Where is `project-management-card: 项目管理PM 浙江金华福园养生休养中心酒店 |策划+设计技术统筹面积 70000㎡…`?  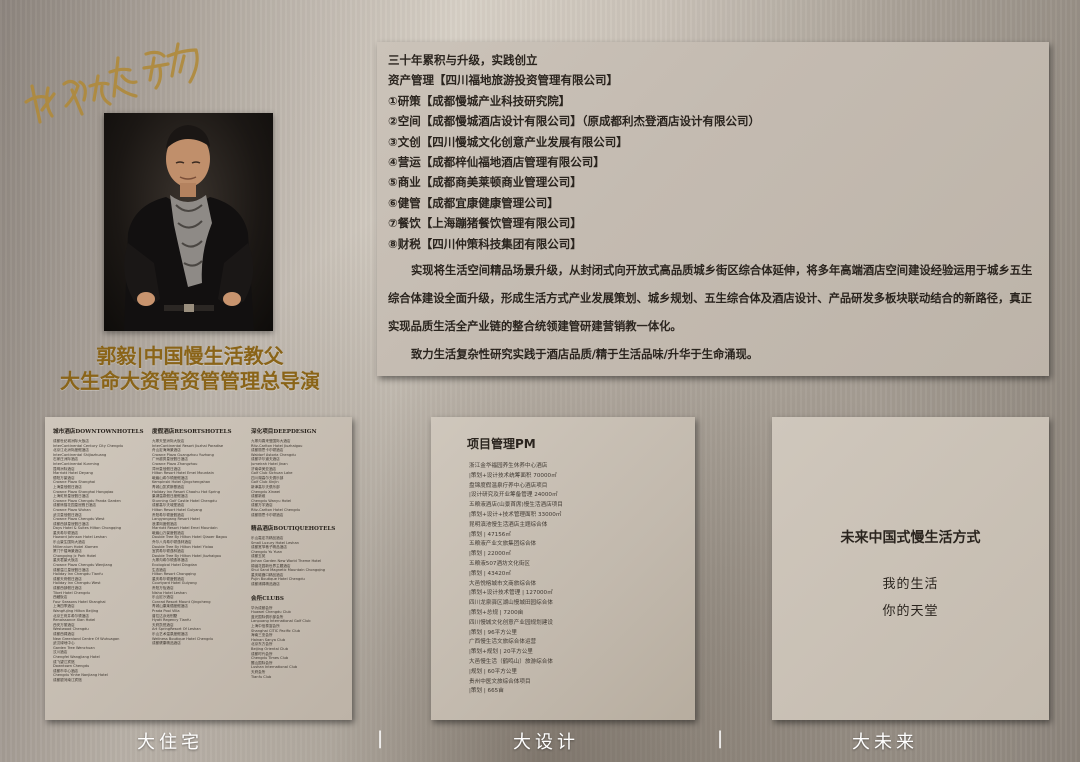
project-management-card: 项目管理PM 浙江金华福园养生休养中心酒店 |策划+设计技术统筹面积 70000㎡… is located at coordinates (563, 568).